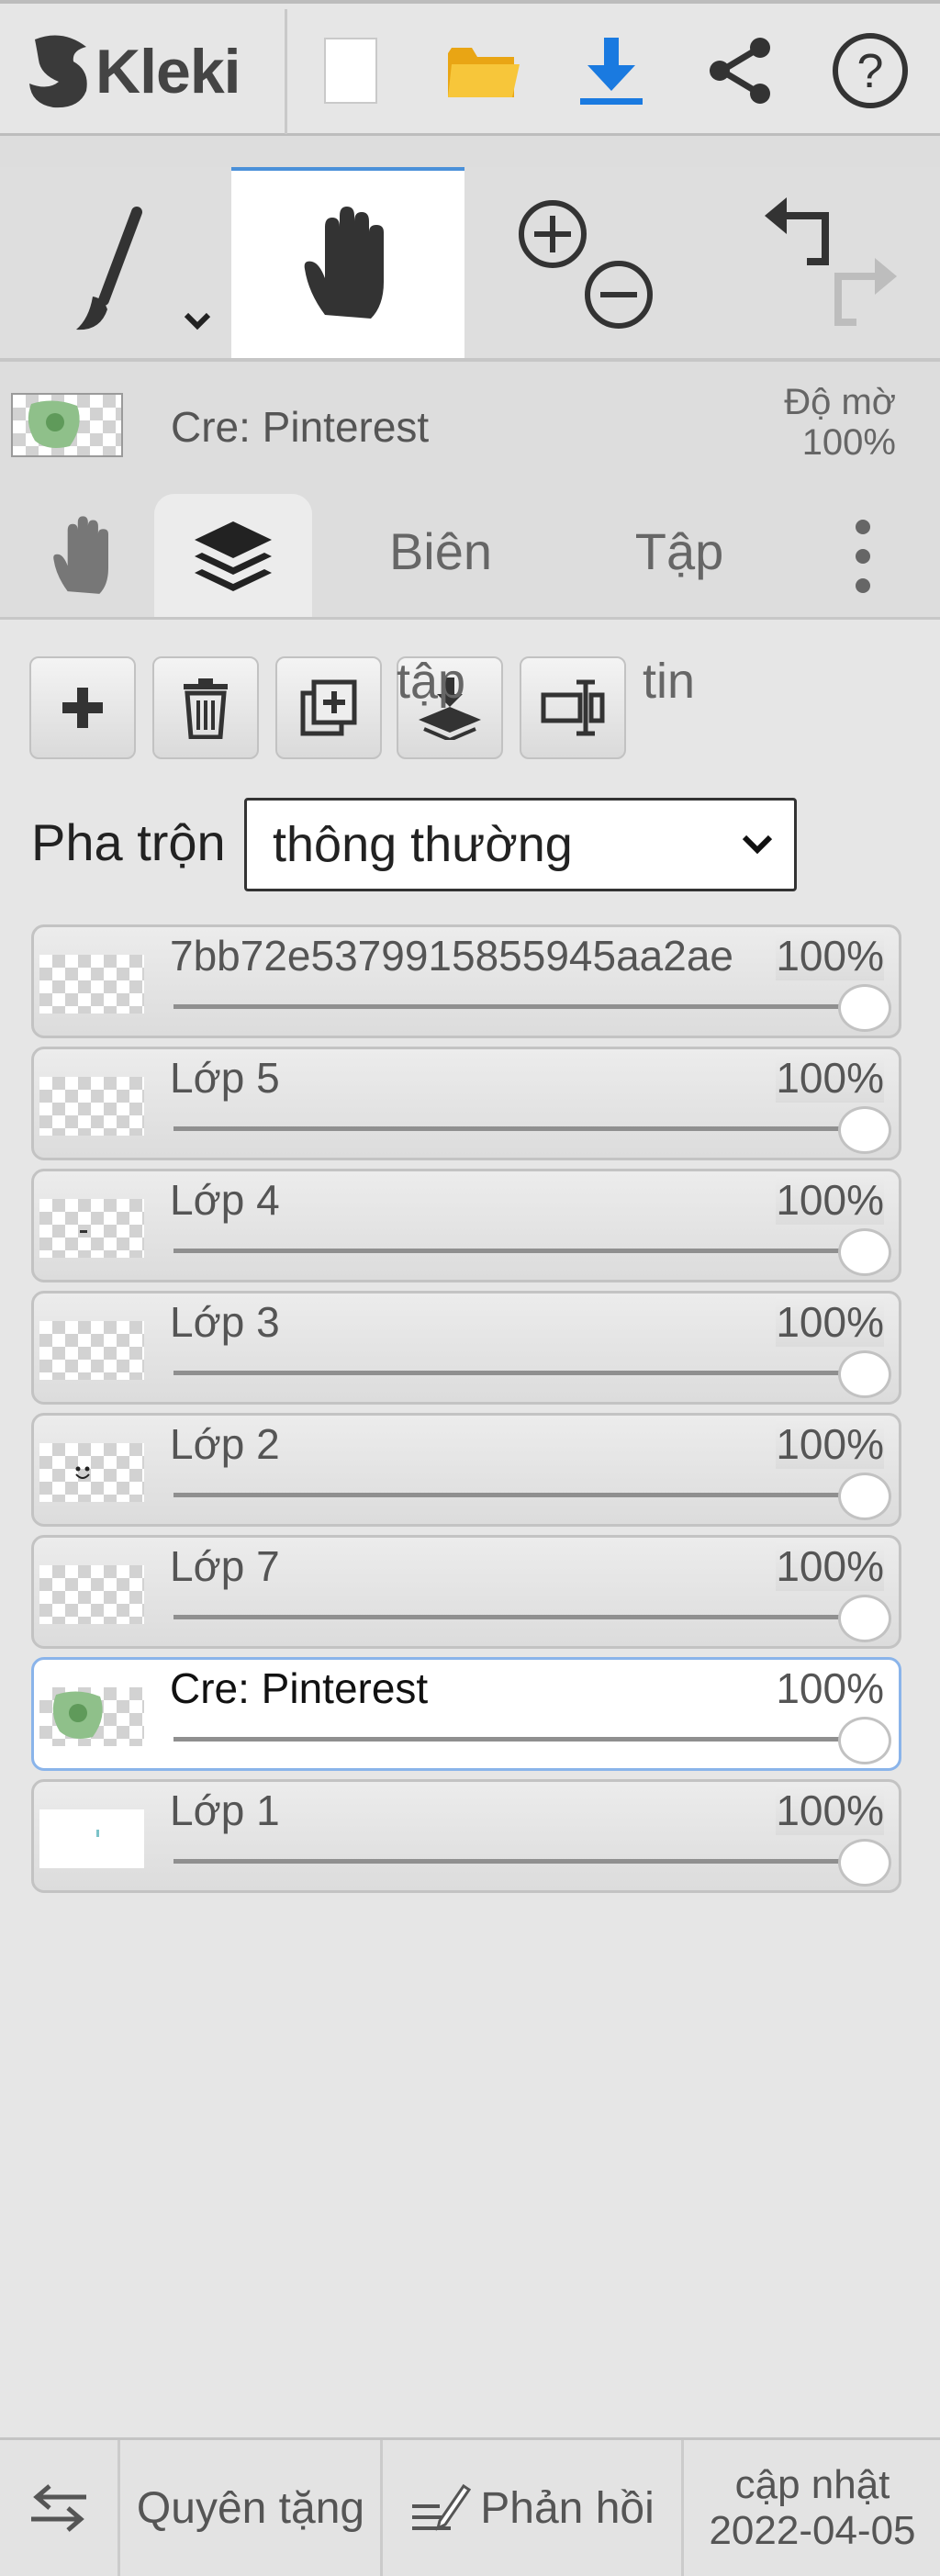 The image size is (940, 2576). What do you see at coordinates (431, 681) in the screenshot?
I see `tab-edit-overflow: tập` at bounding box center [431, 681].